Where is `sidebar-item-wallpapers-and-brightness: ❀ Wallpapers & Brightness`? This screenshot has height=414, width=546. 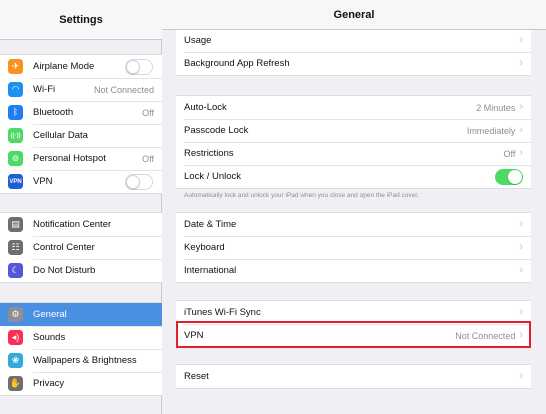 sidebar-item-wallpapers-and-brightness: ❀ Wallpapers & Brightness is located at coordinates (81, 360).